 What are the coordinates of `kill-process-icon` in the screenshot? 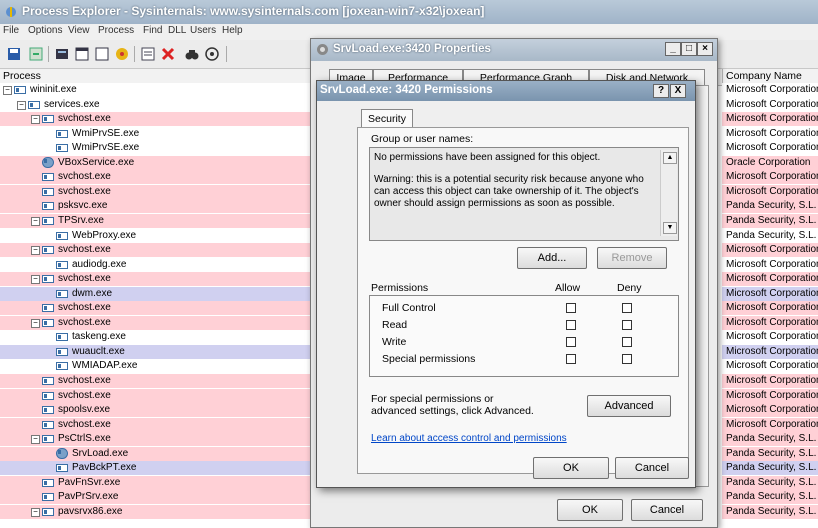 It's located at (168, 54).